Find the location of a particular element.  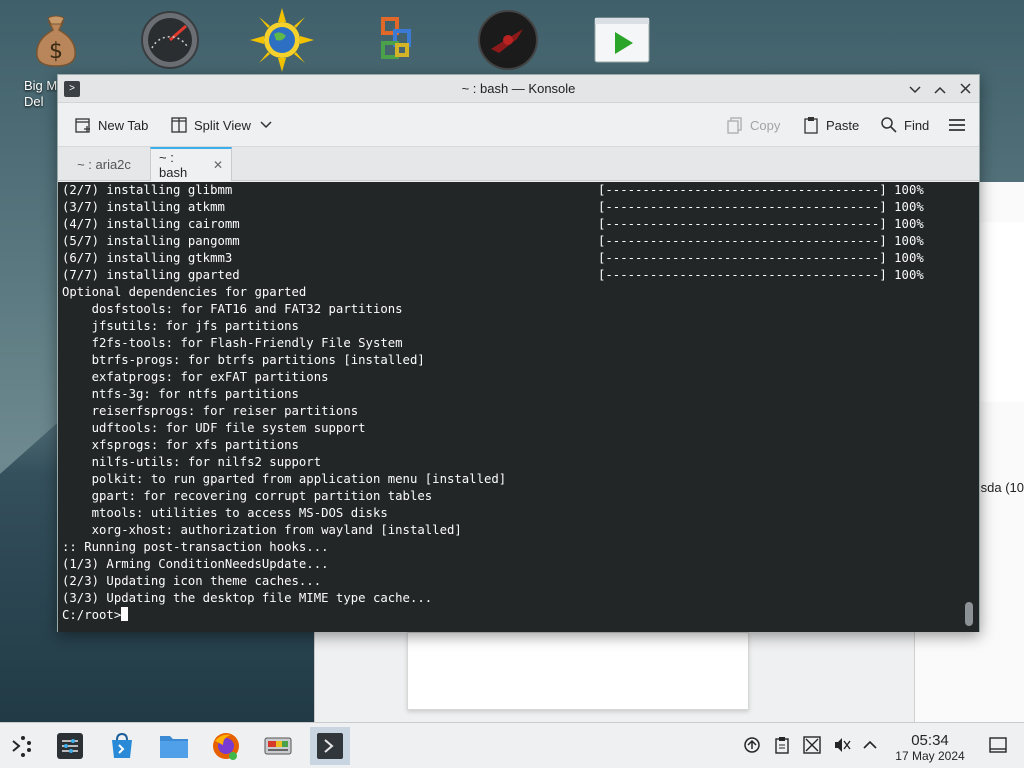

background-dialog-card is located at coordinates (578, 671).